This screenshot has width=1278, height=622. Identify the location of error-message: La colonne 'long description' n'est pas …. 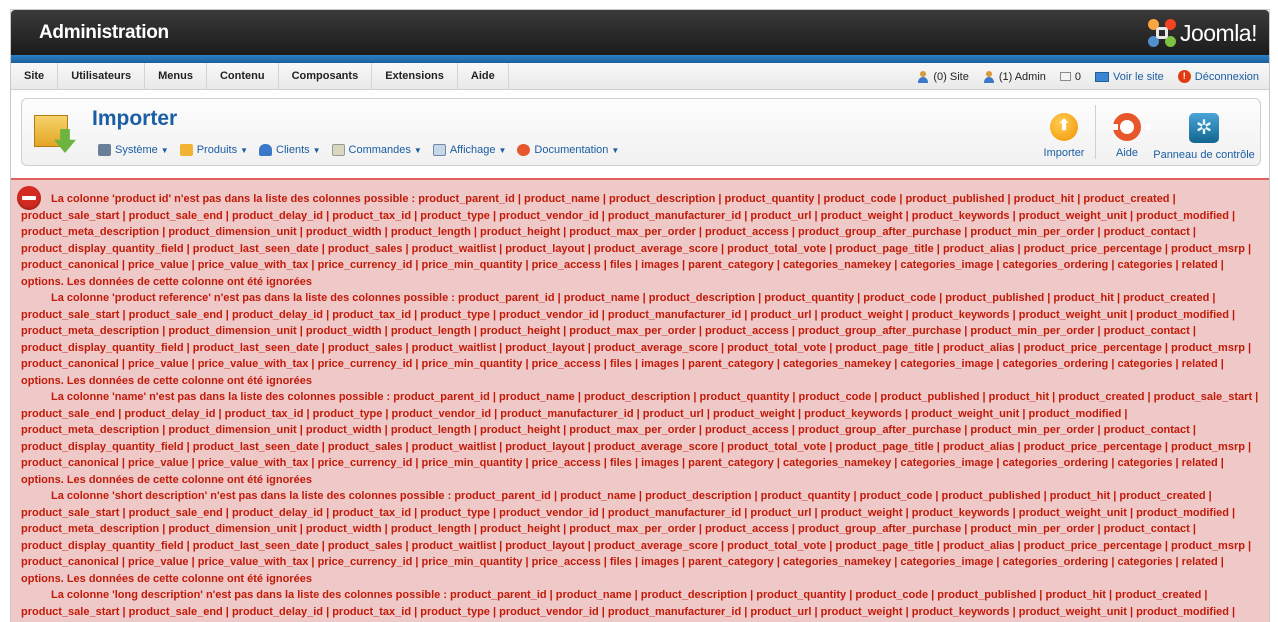
(628, 603).